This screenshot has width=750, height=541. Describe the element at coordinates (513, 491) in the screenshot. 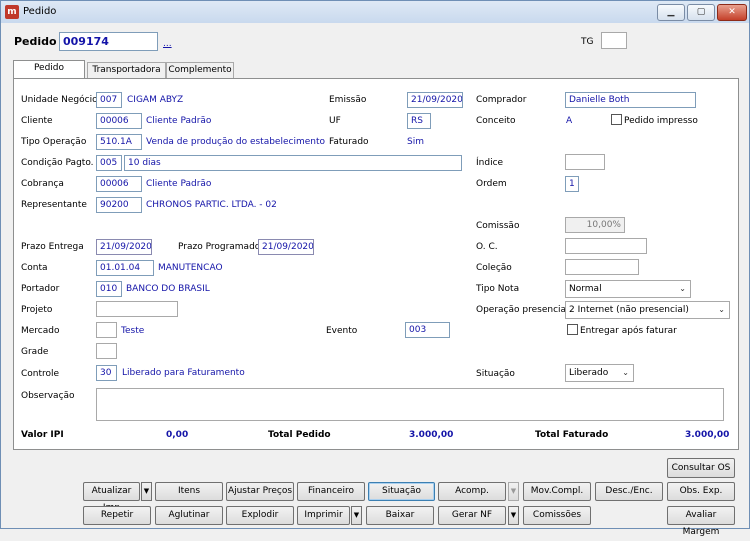

I see `acomp-dropdown: ▼` at that location.